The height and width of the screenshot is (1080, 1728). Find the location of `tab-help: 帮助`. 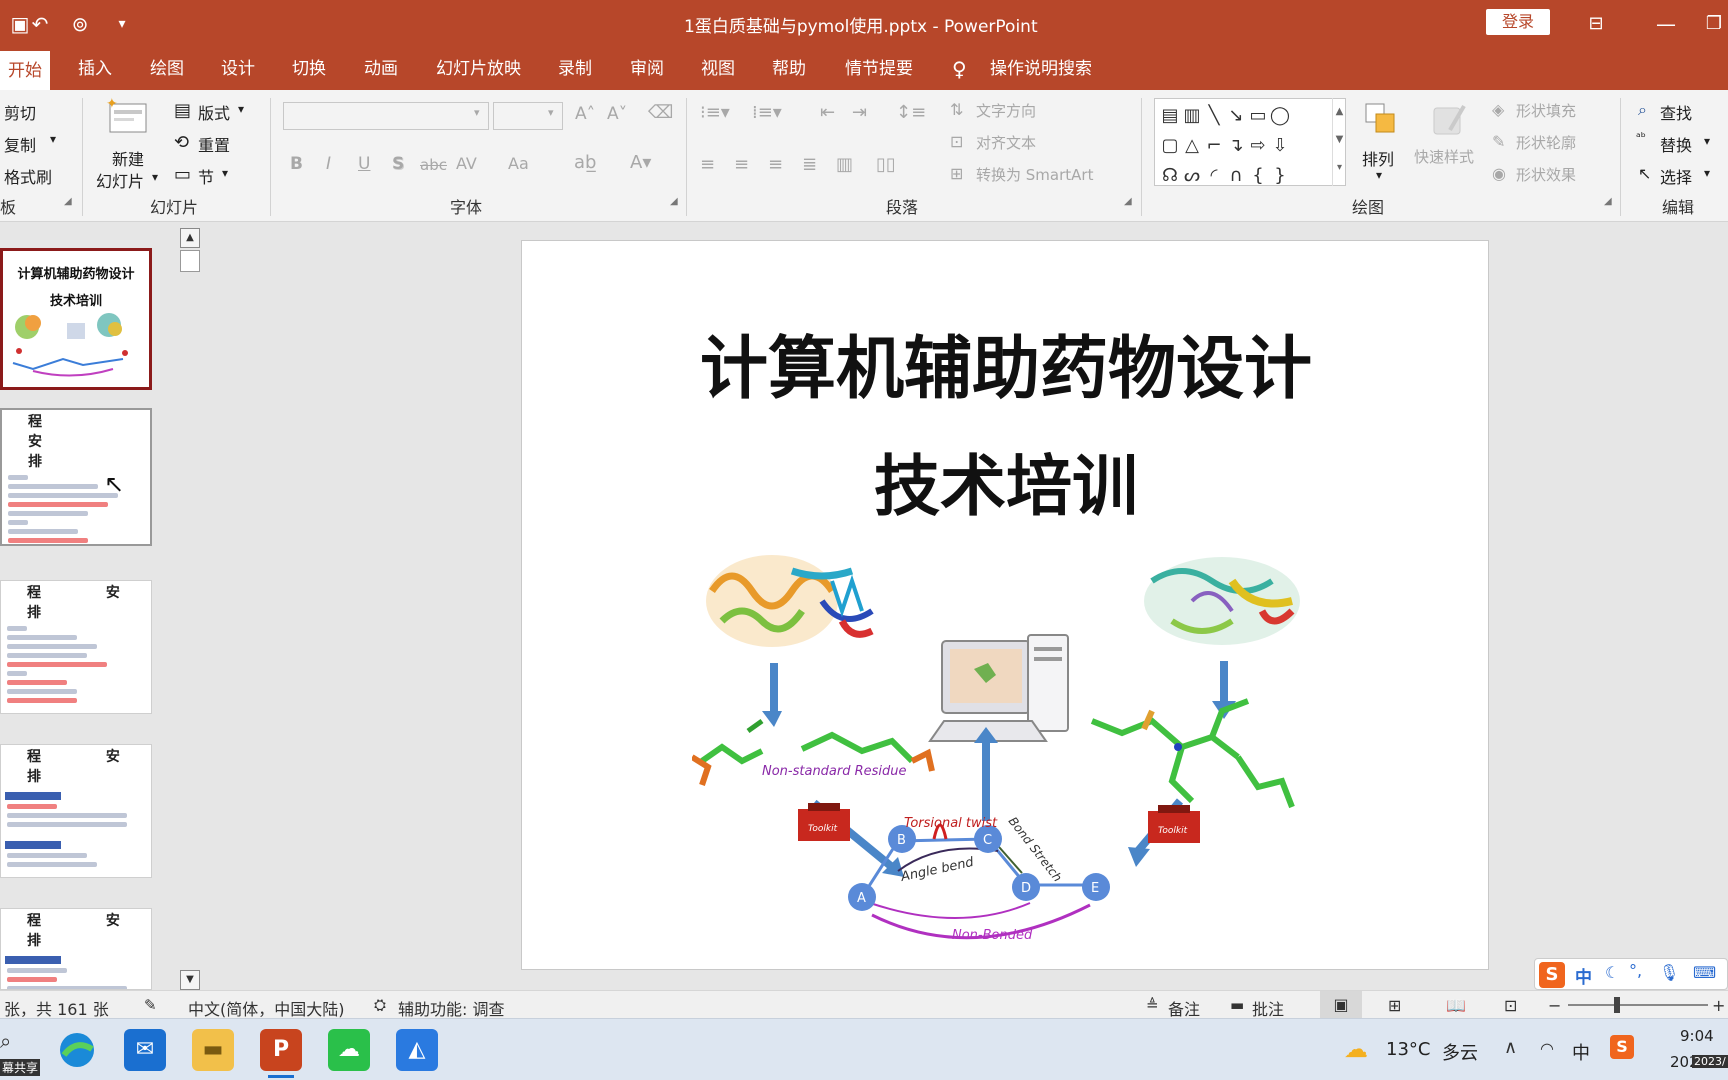

tab-help: 帮助 is located at coordinates (789, 69).